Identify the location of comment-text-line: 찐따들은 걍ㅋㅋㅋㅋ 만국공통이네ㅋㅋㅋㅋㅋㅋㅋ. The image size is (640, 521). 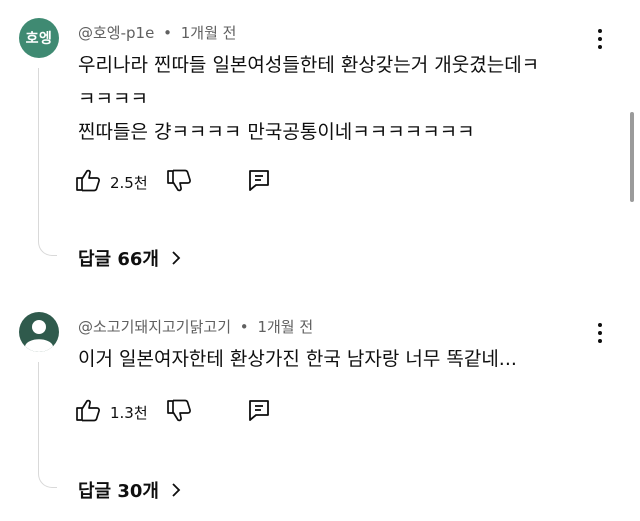
(276, 132).